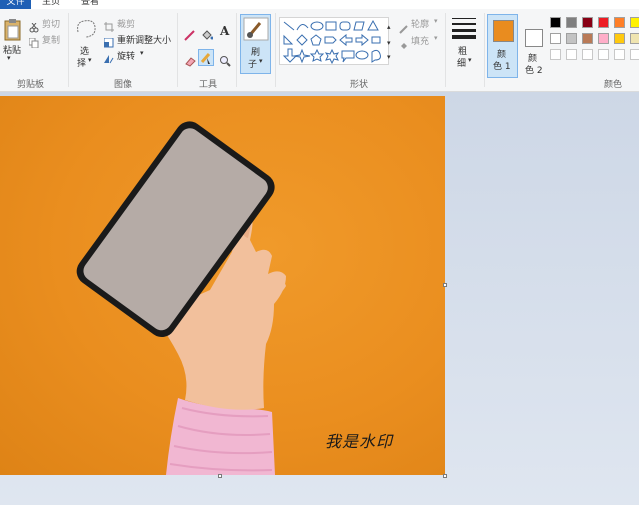 The width and height of the screenshot is (639, 505). What do you see at coordinates (420, 40) in the screenshot?
I see `fill-label: 填充` at bounding box center [420, 40].